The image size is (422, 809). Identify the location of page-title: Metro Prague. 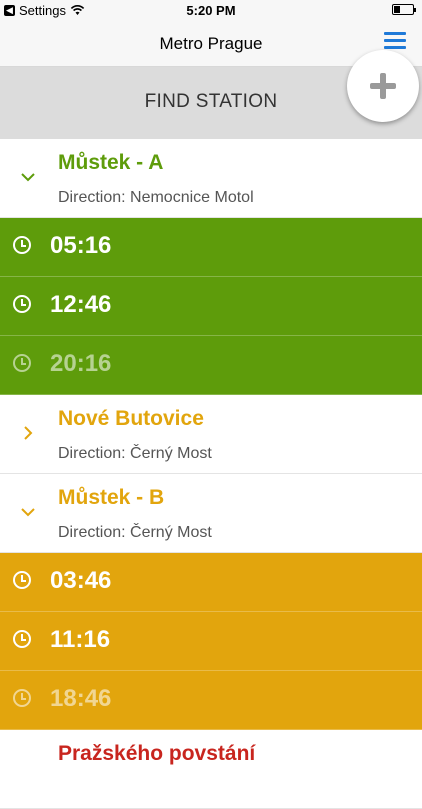
(211, 43).